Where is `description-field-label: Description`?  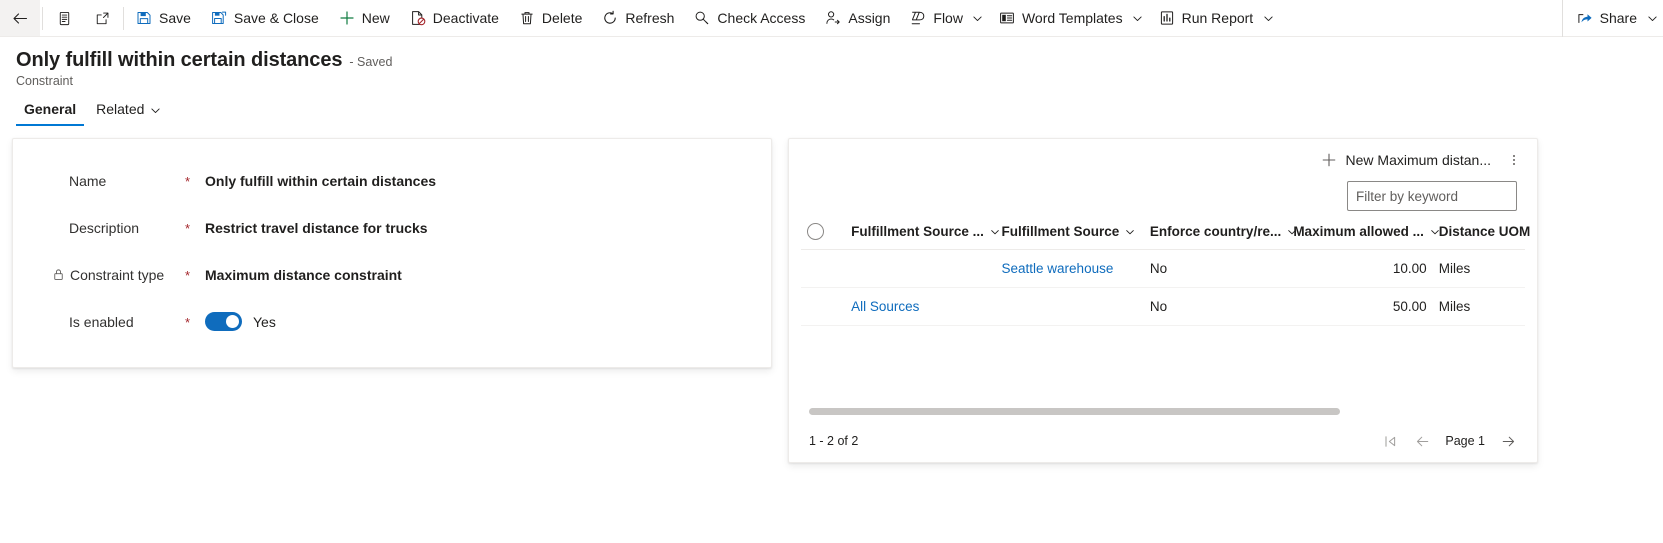
description-field-label: Description is located at coordinates (109, 228).